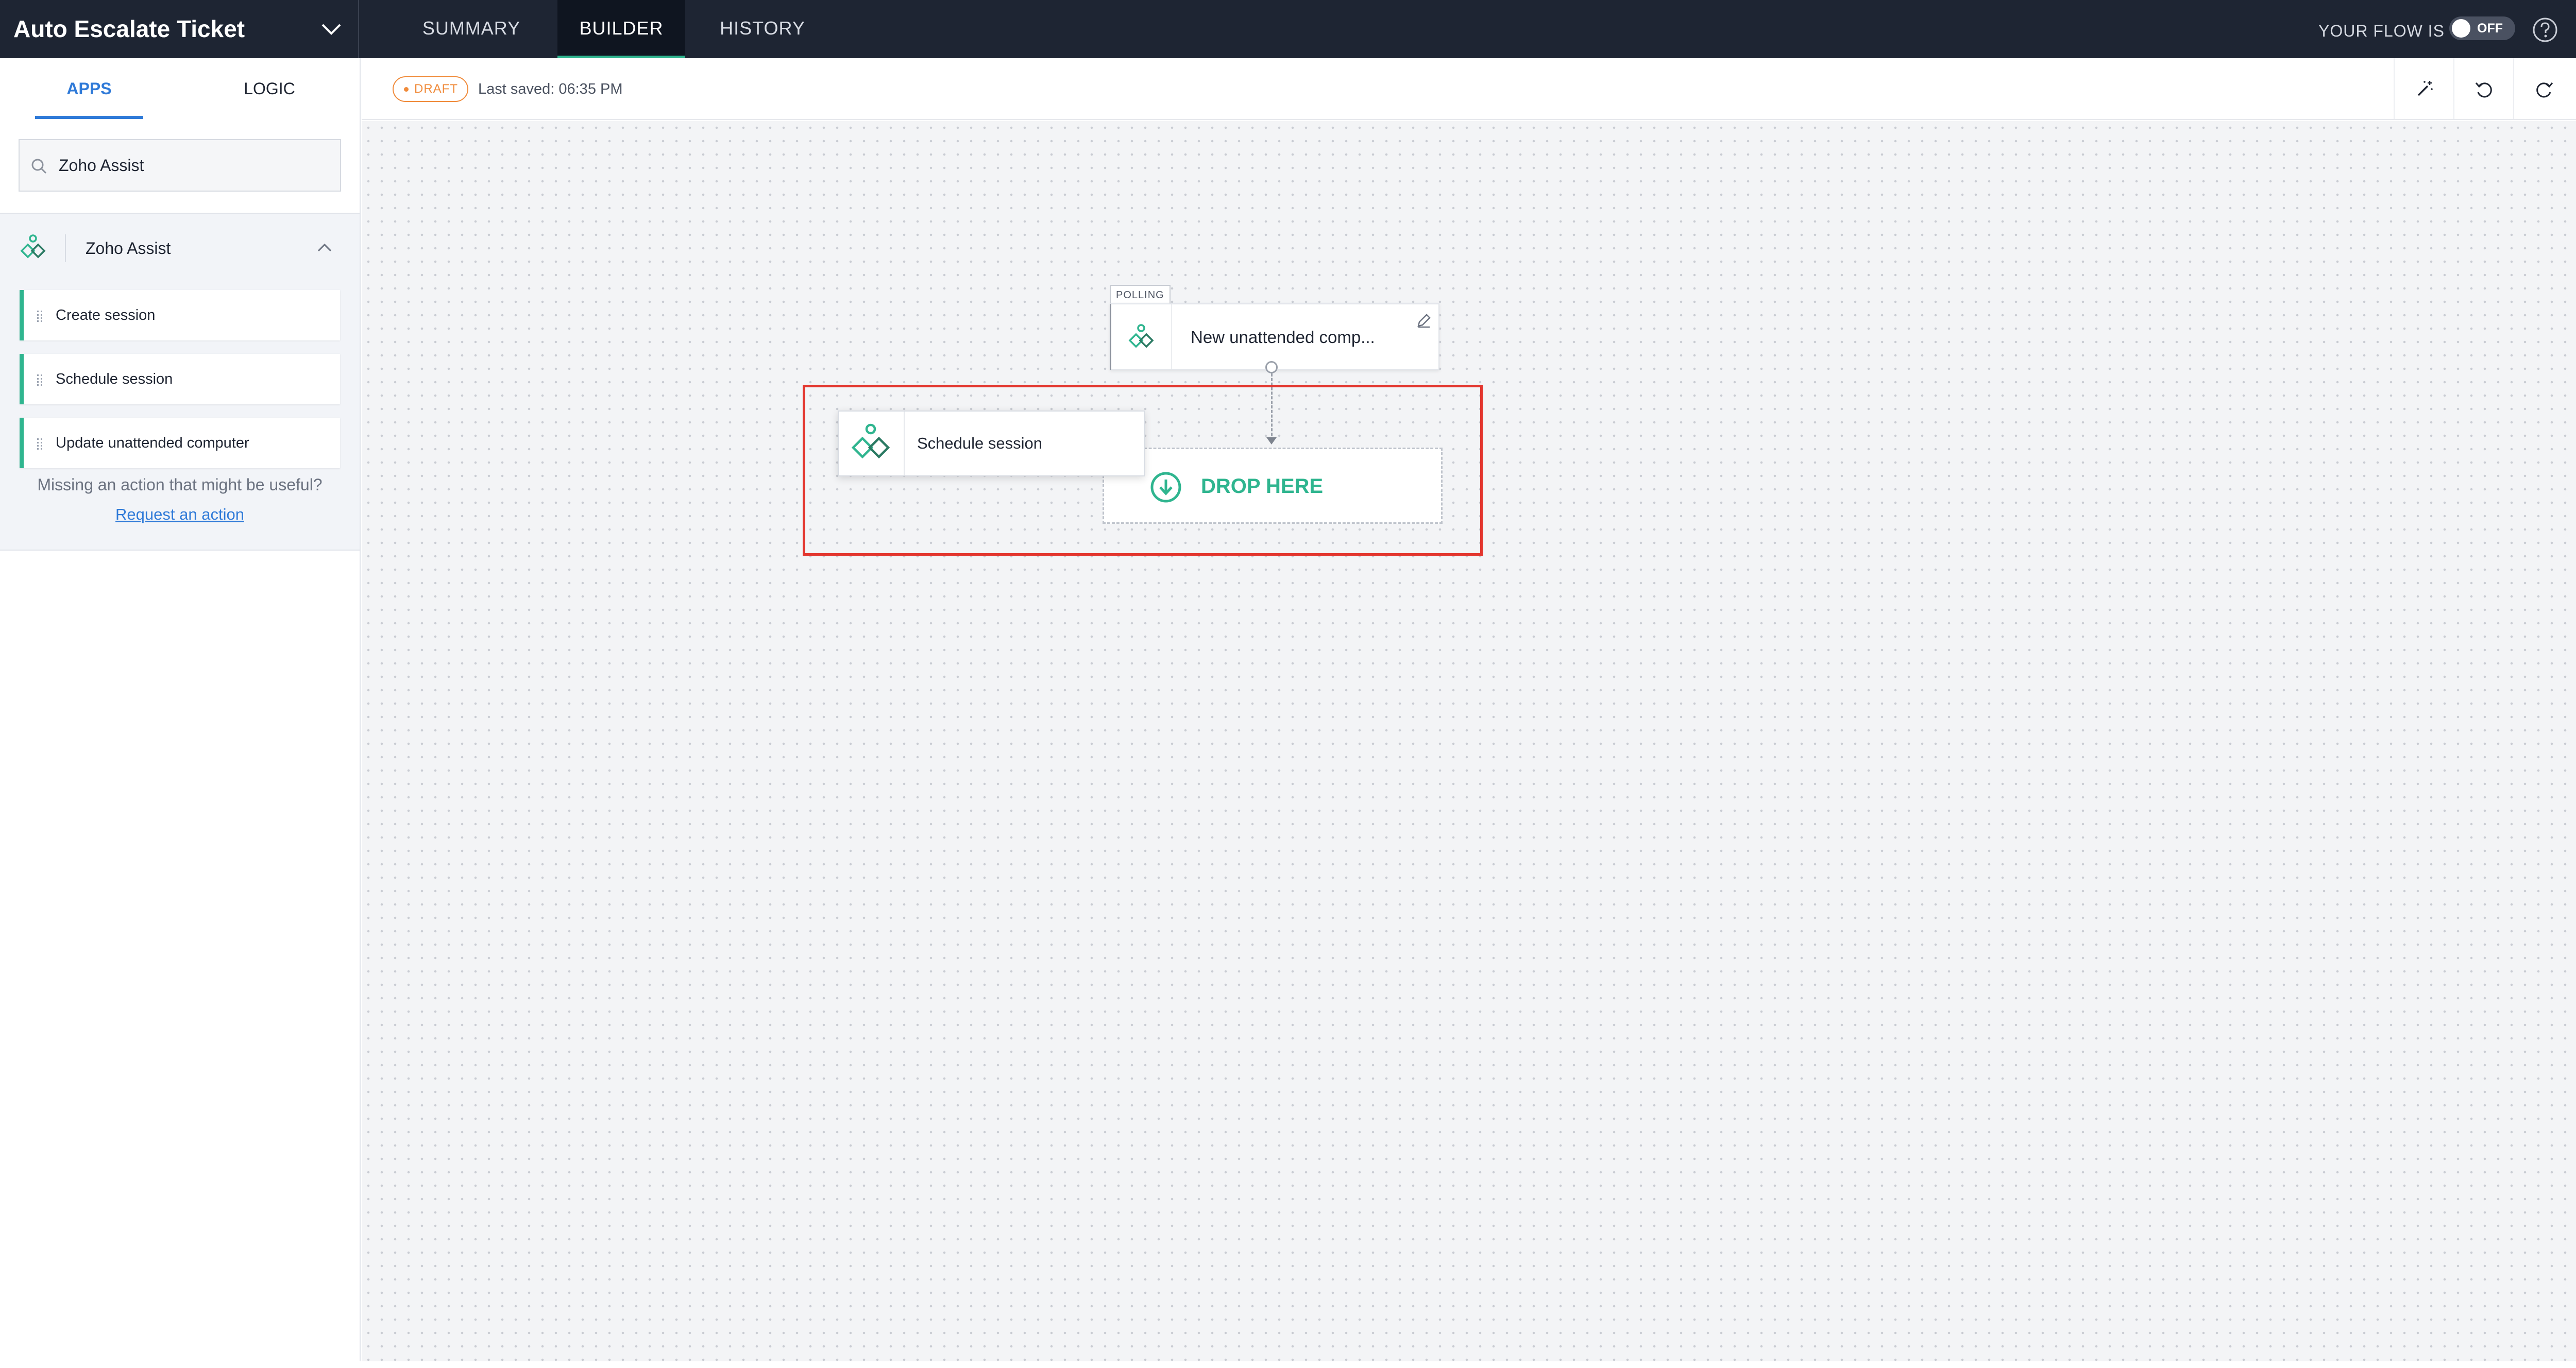 The width and height of the screenshot is (2576, 1368). I want to click on tab-summary: SUMMARY, so click(471, 29).